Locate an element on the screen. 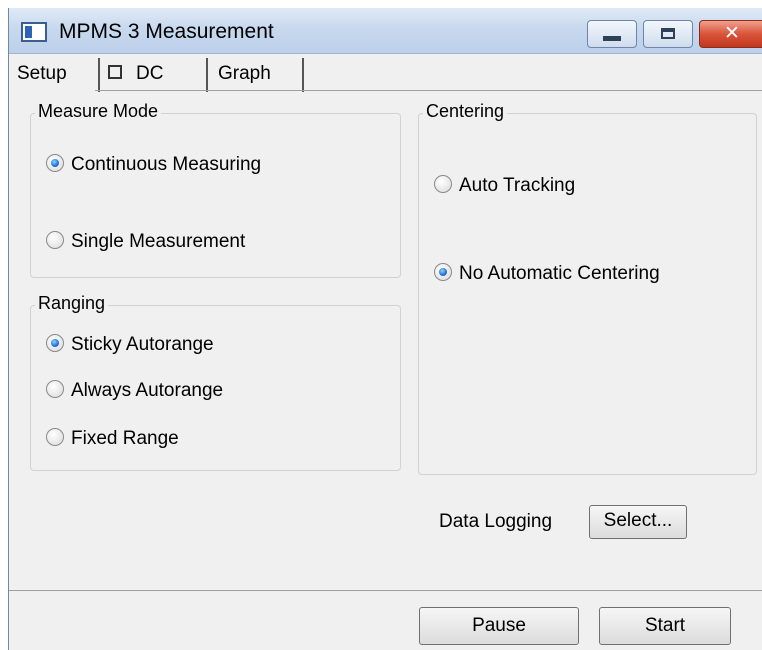 The image size is (762, 650). radio-sticky-autorange: Sticky Autorange is located at coordinates (130, 344).